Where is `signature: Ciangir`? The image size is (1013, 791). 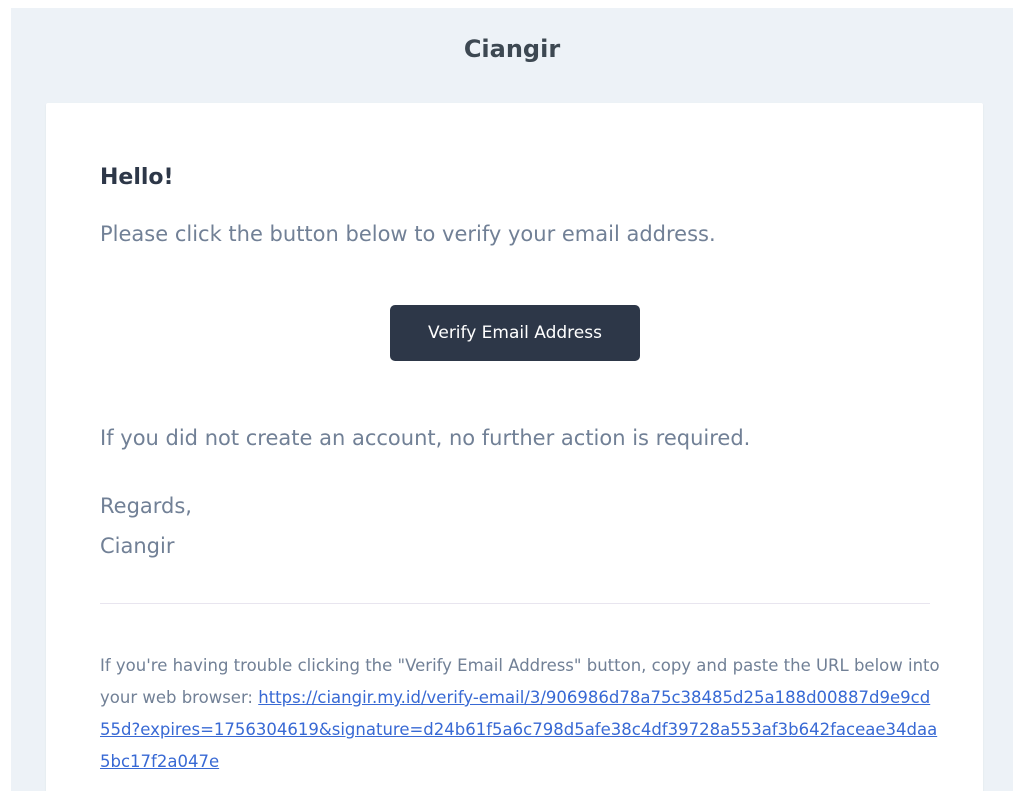
signature: Ciangir is located at coordinates (137, 546).